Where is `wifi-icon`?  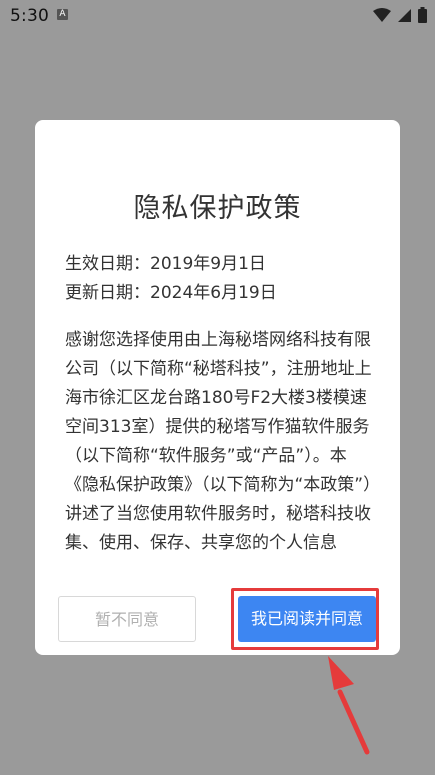
wifi-icon is located at coordinates (382, 14).